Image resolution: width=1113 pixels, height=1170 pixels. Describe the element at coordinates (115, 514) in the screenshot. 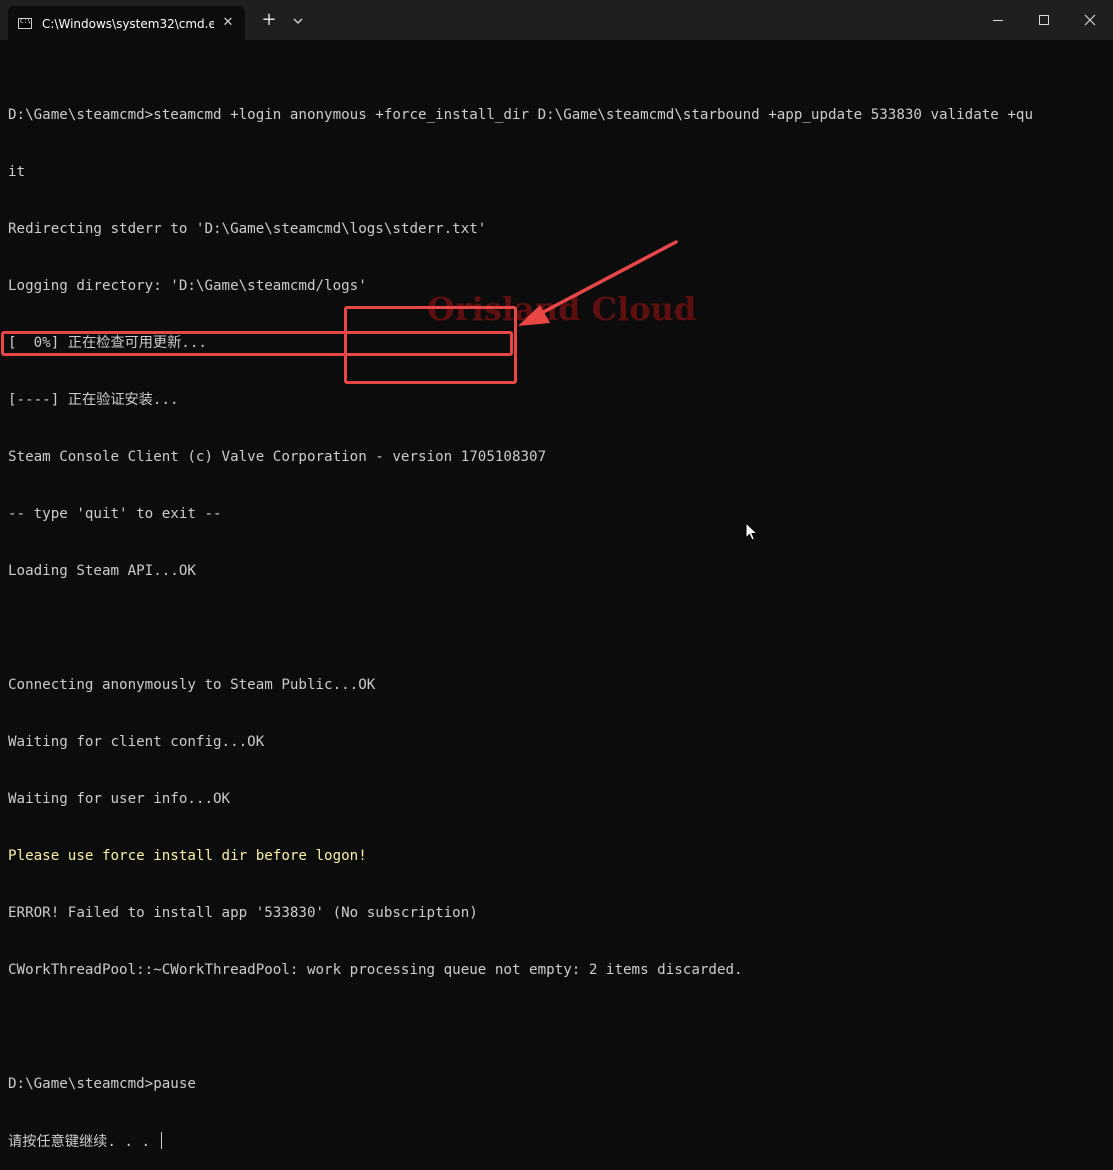

I see `console-line: -- type 'quit' to exit --` at that location.